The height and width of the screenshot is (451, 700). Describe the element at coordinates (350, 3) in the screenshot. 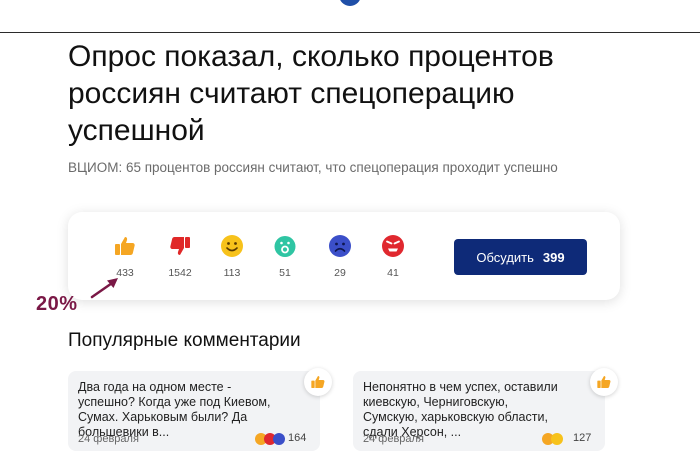

I see `site-logo` at that location.